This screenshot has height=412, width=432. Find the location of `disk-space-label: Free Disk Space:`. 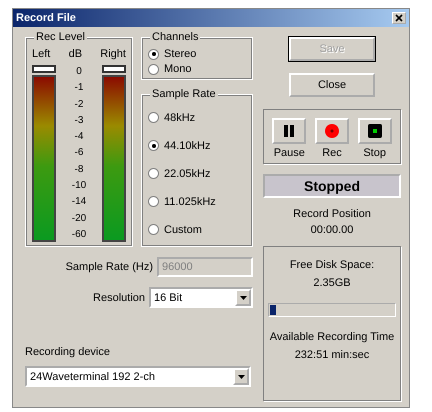

disk-space-label: Free Disk Space: is located at coordinates (332, 265).